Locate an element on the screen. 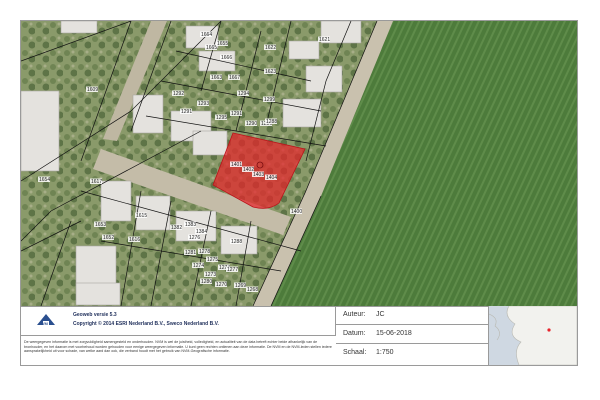  parcel-label: 1654 is located at coordinates (44, 180).